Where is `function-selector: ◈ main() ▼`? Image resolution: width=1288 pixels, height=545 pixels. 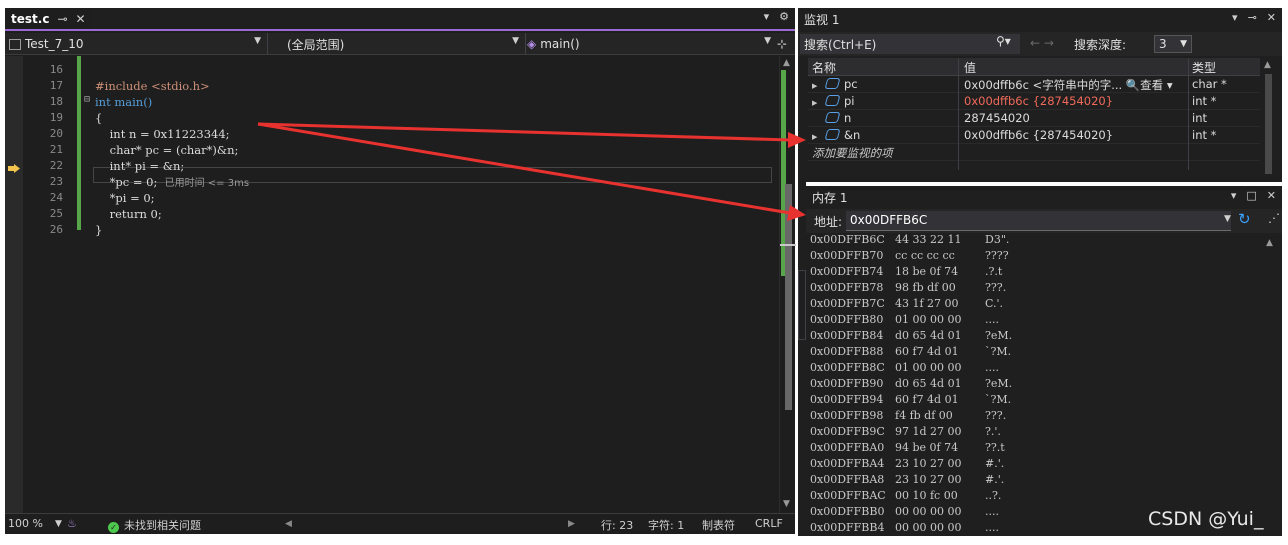
function-selector: ◈ main() ▼ is located at coordinates (651, 44).